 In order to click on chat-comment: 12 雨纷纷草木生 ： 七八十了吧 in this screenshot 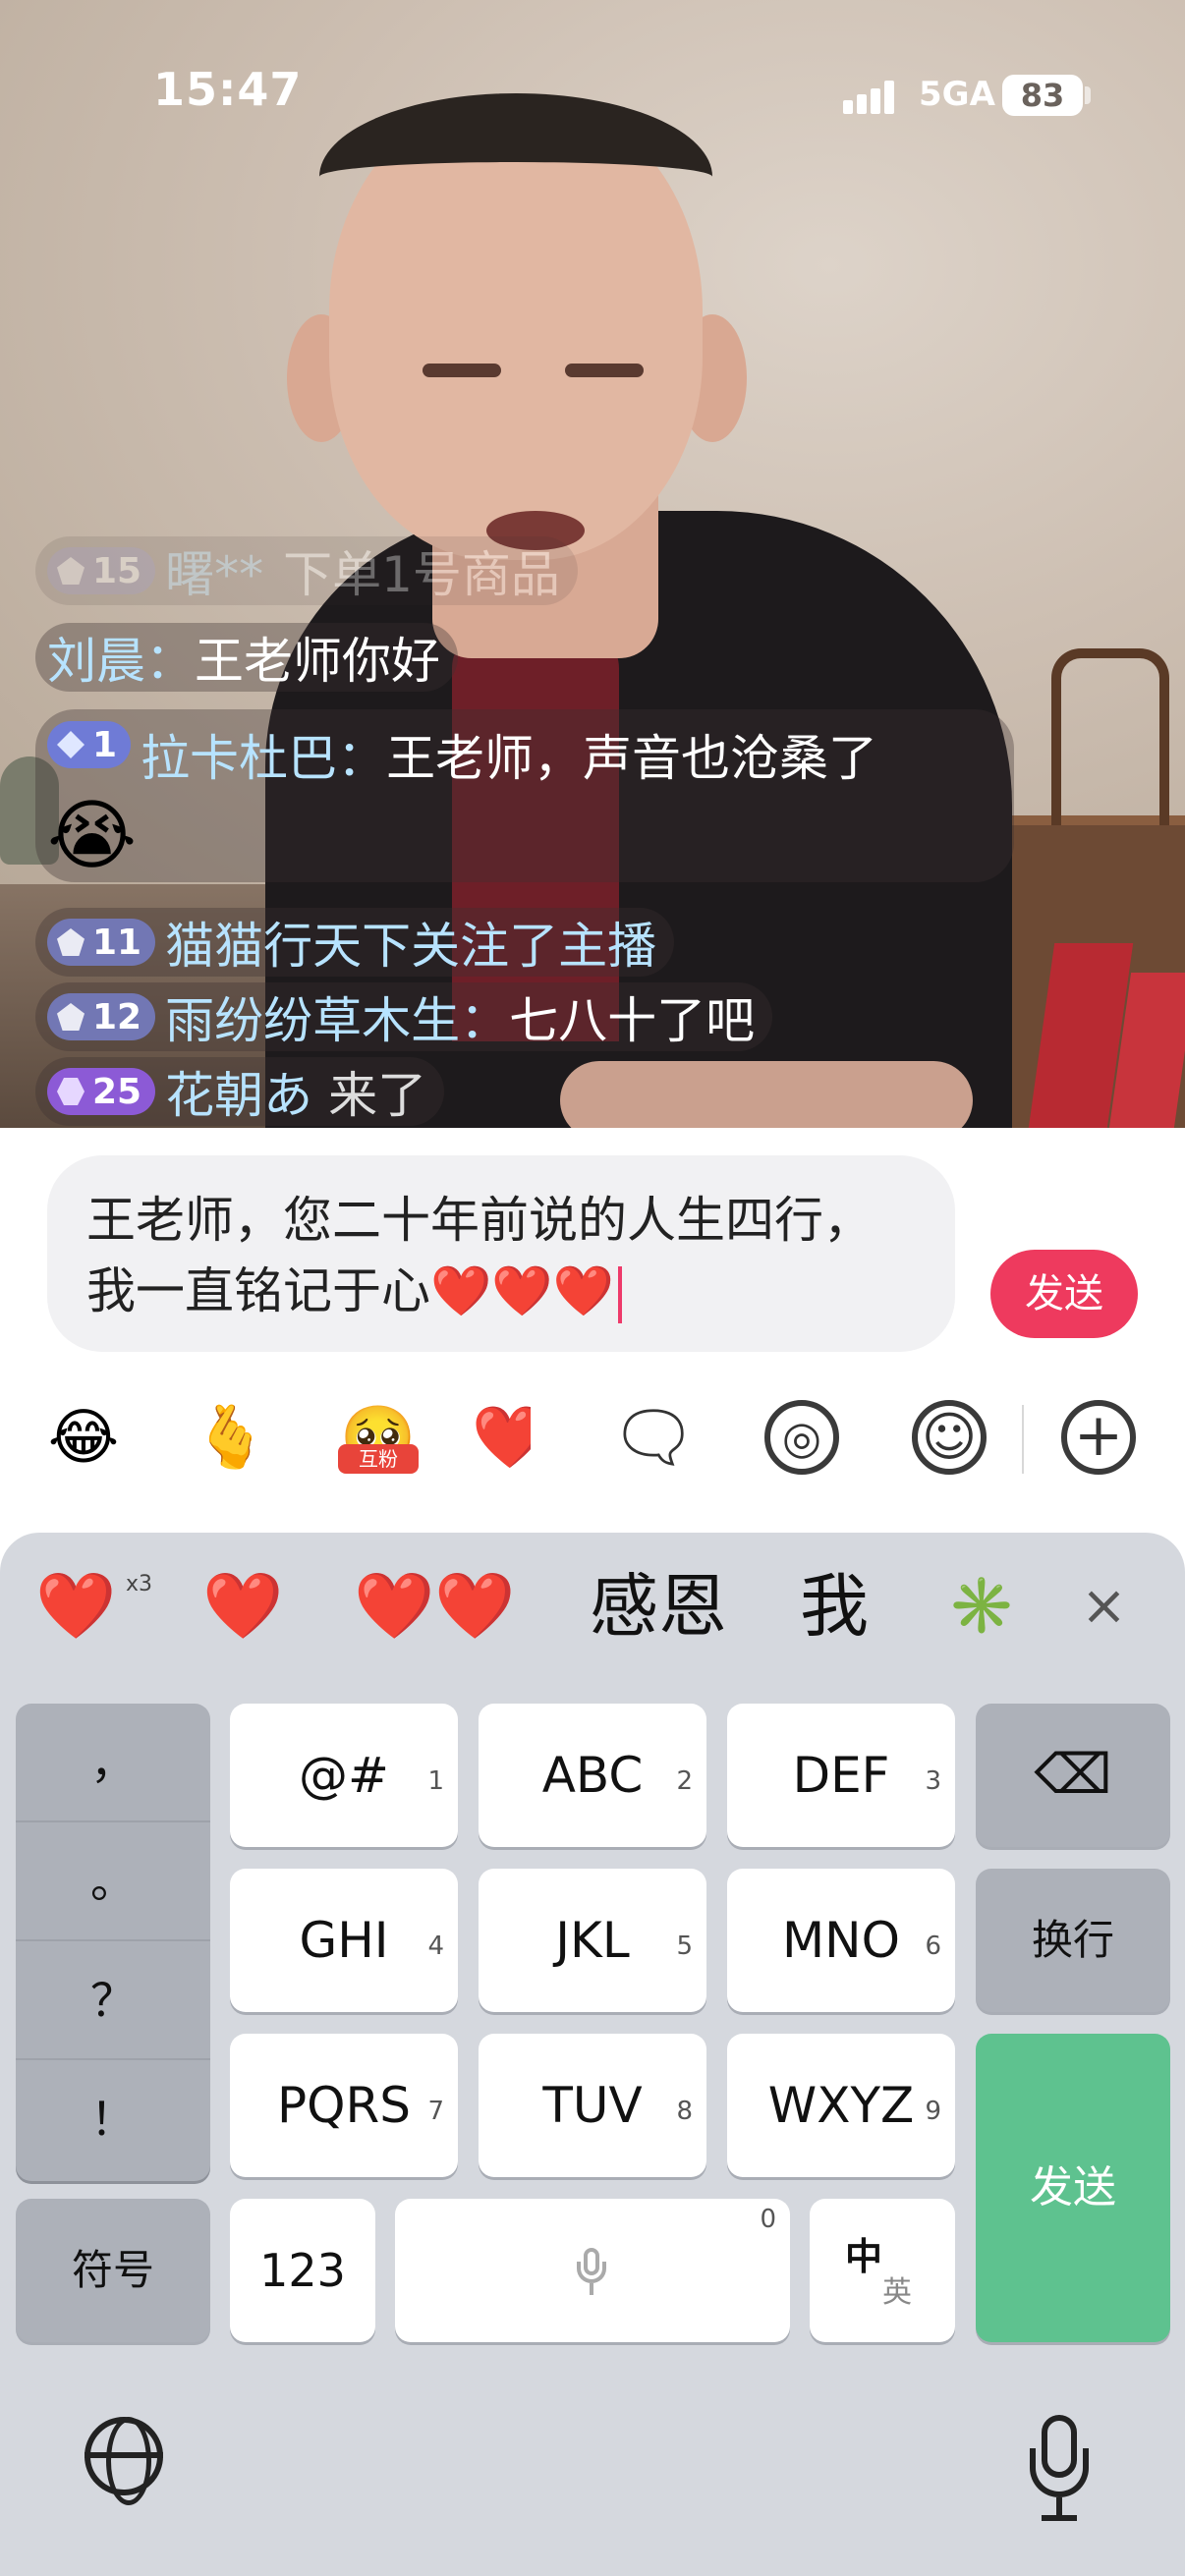, I will do `click(404, 1016)`.